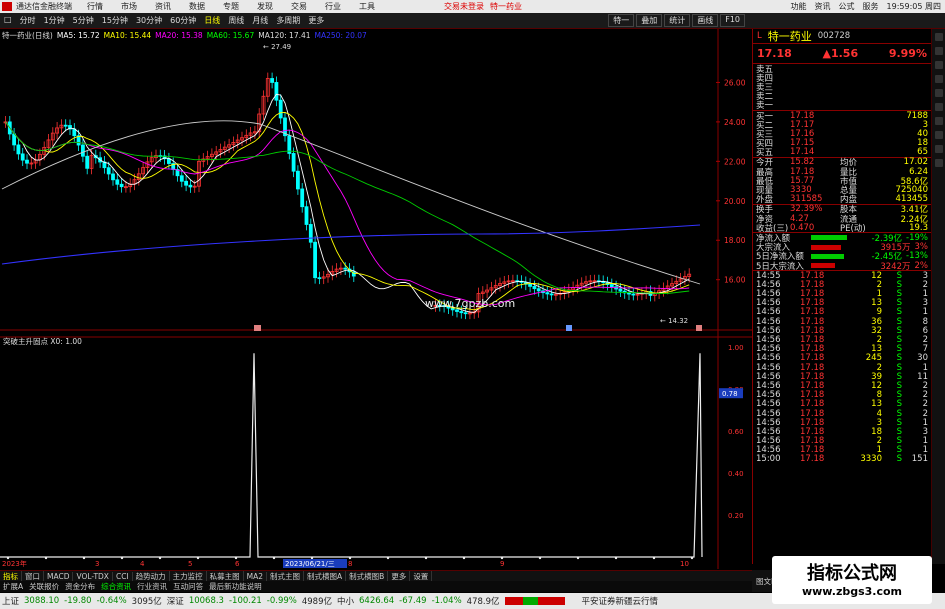 The image size is (945, 609). What do you see at coordinates (83, 20) in the screenshot?
I see `period-3: 5分钟` at bounding box center [83, 20].